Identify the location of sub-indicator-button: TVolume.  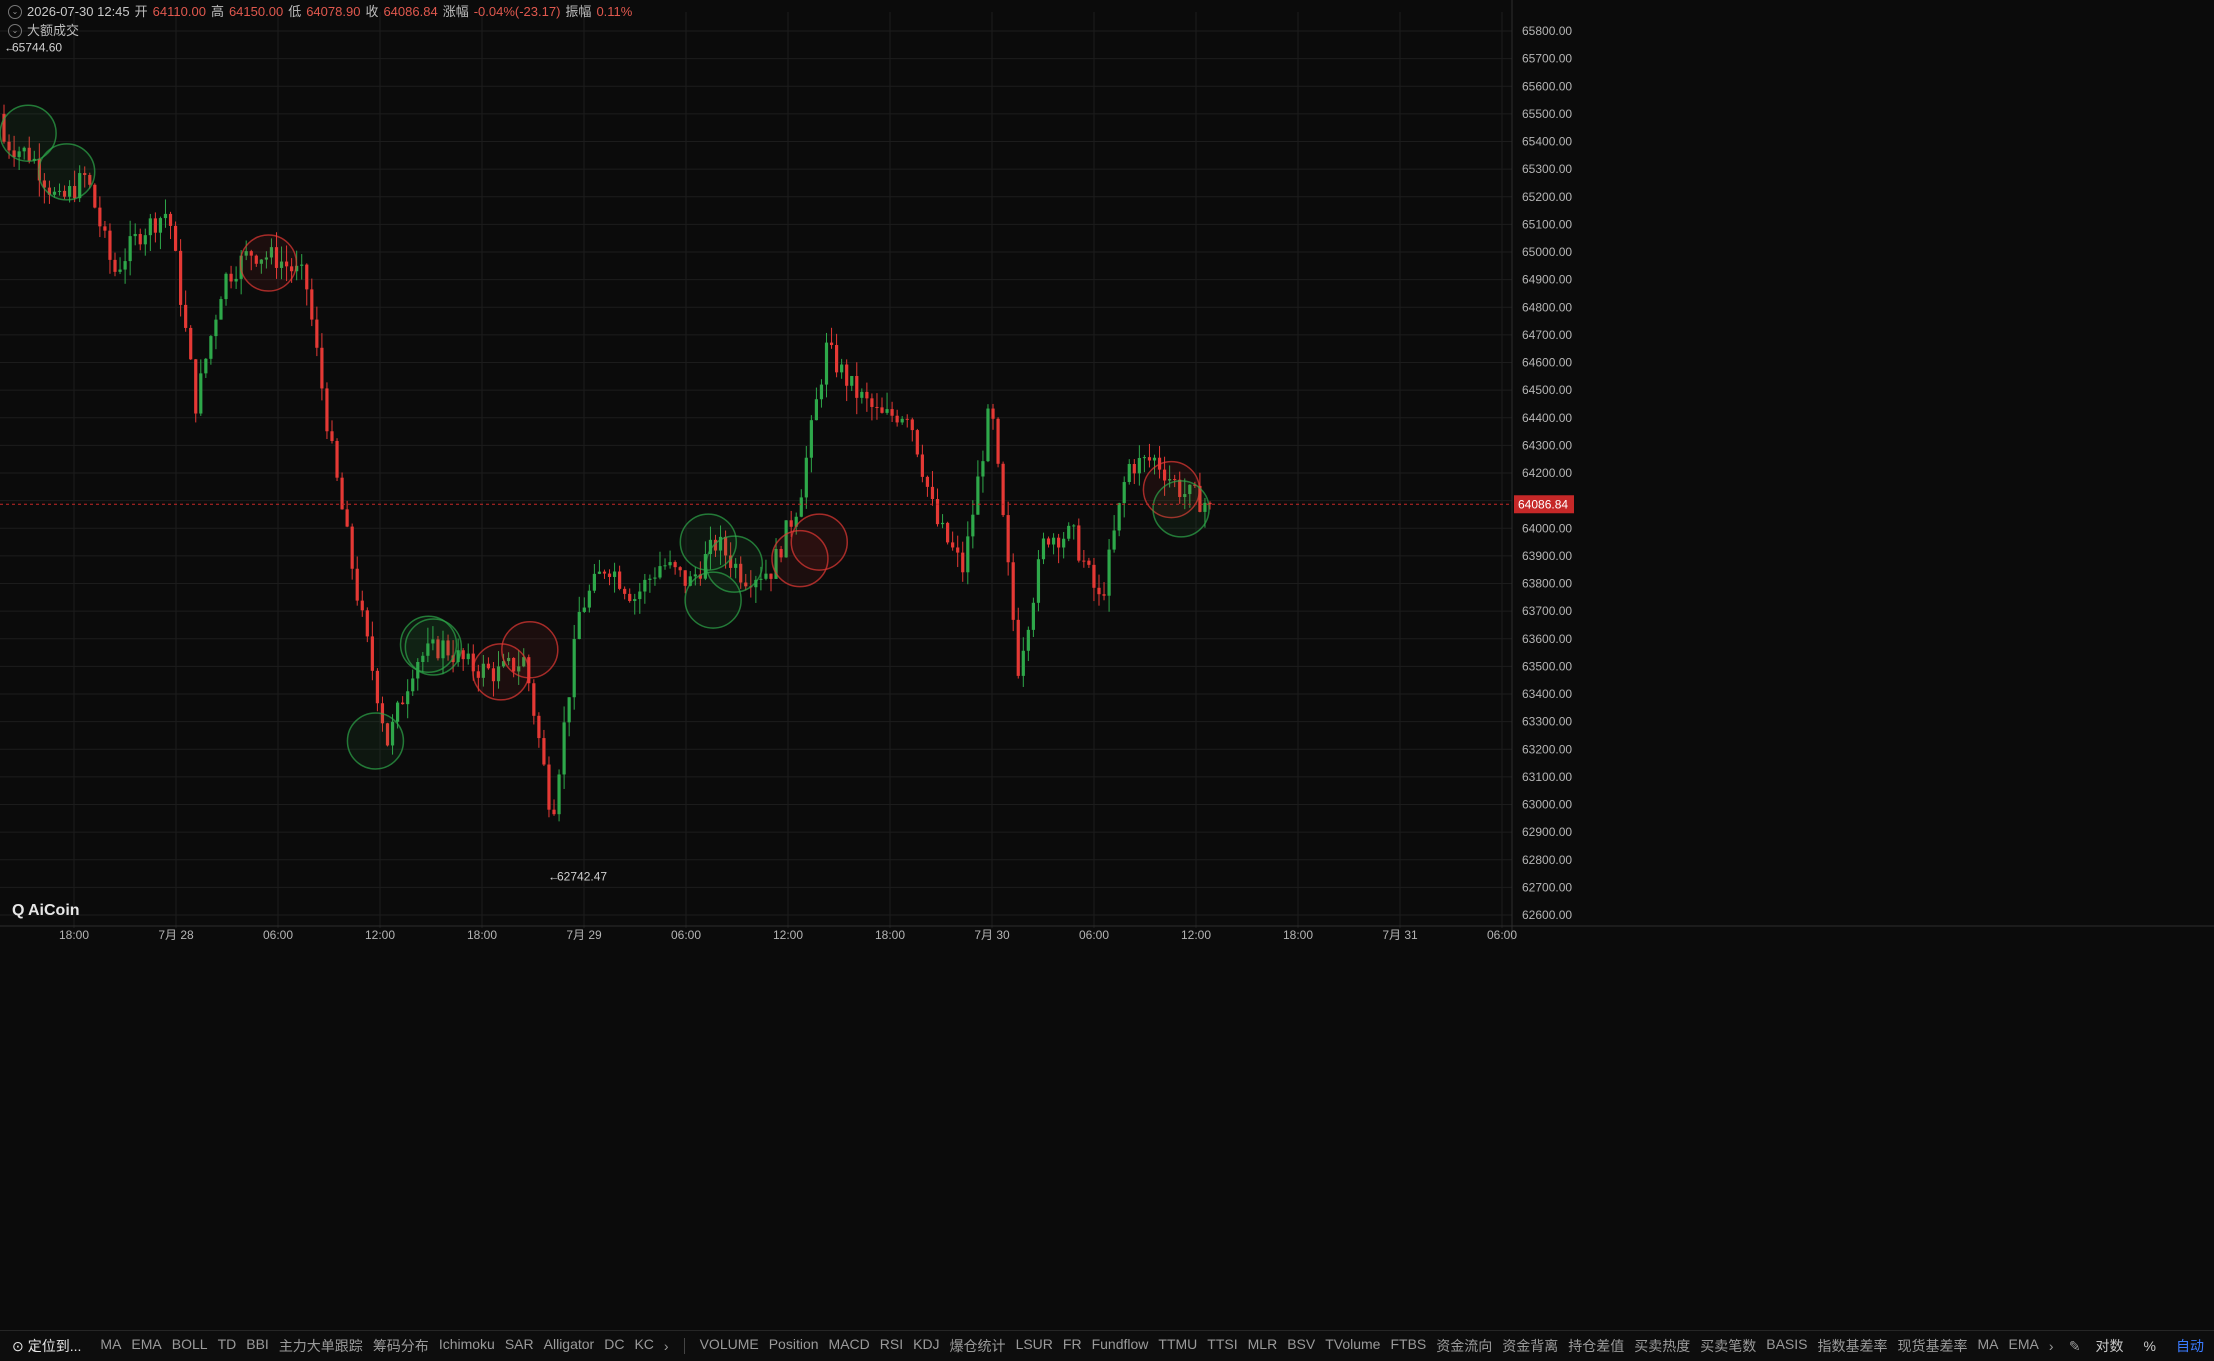
(1352, 1346).